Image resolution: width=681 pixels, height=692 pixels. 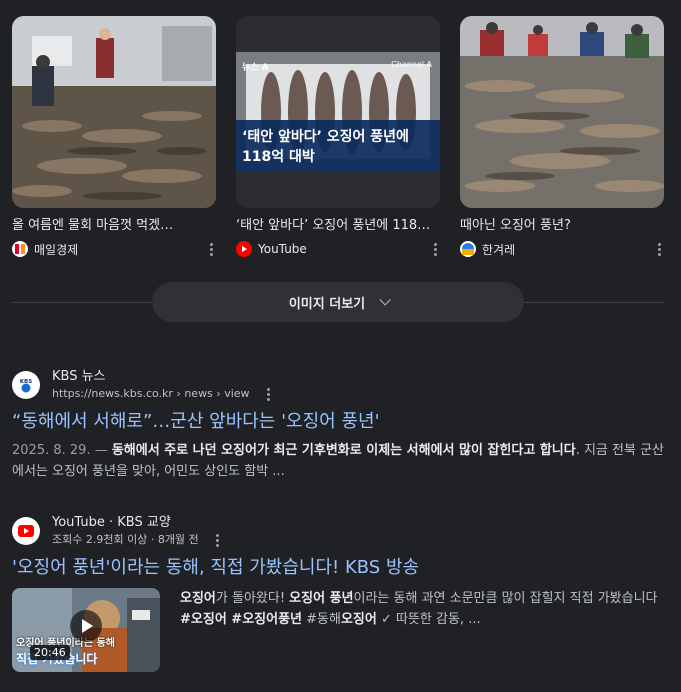 What do you see at coordinates (505, 598) in the screenshot?
I see `snippet-text: 이라는 동해 과연 소문만큼 많이 잡힐지 직접 가봤습니다` at bounding box center [505, 598].